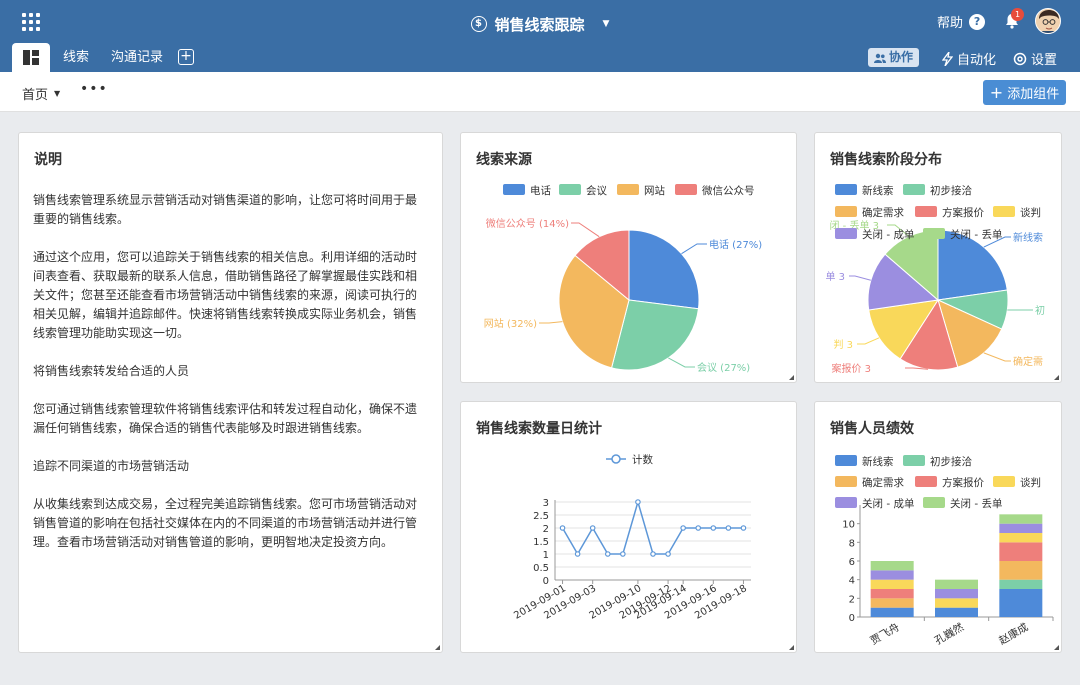 This screenshot has height=685, width=1080. I want to click on settings-button: 设置, so click(1035, 58).